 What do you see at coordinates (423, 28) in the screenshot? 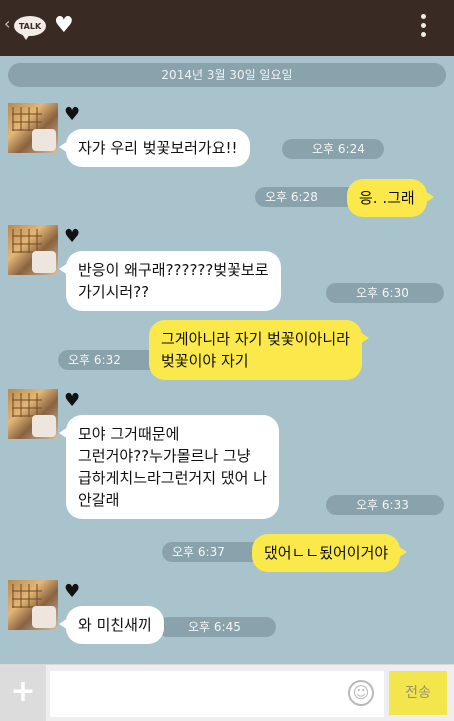
I see `more-vertical-icon` at bounding box center [423, 28].